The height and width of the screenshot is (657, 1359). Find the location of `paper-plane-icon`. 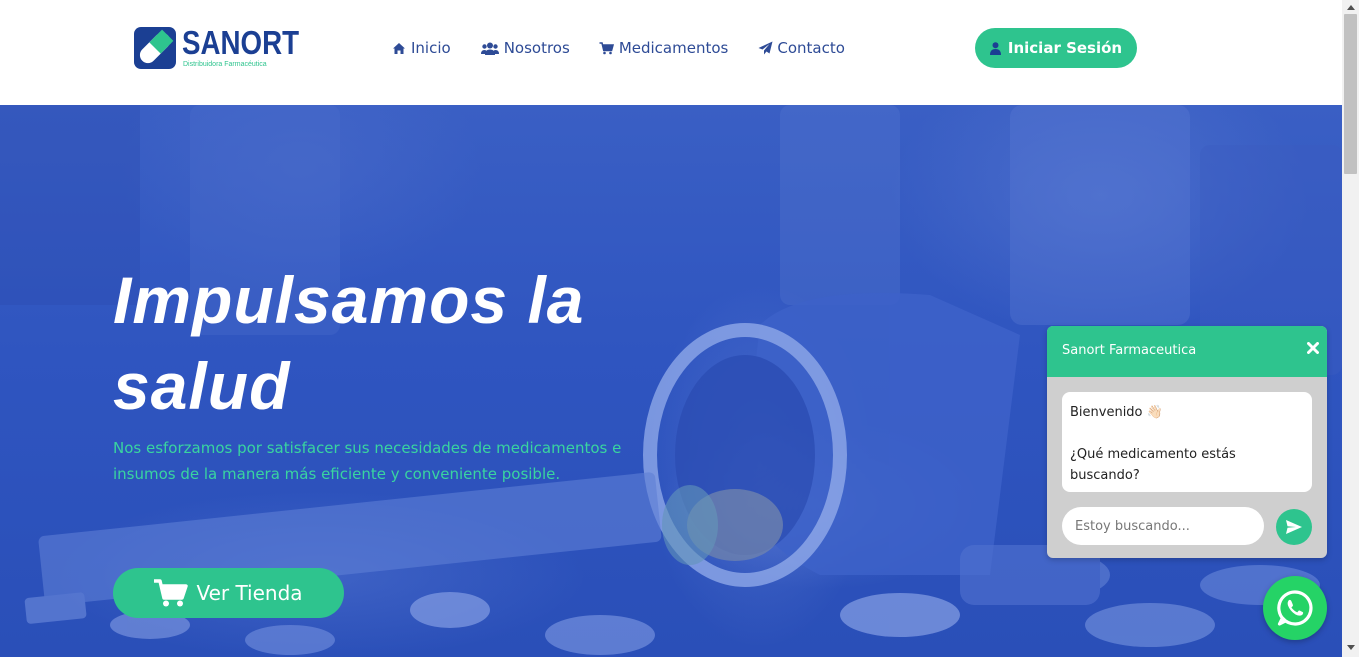

paper-plane-icon is located at coordinates (765, 48).